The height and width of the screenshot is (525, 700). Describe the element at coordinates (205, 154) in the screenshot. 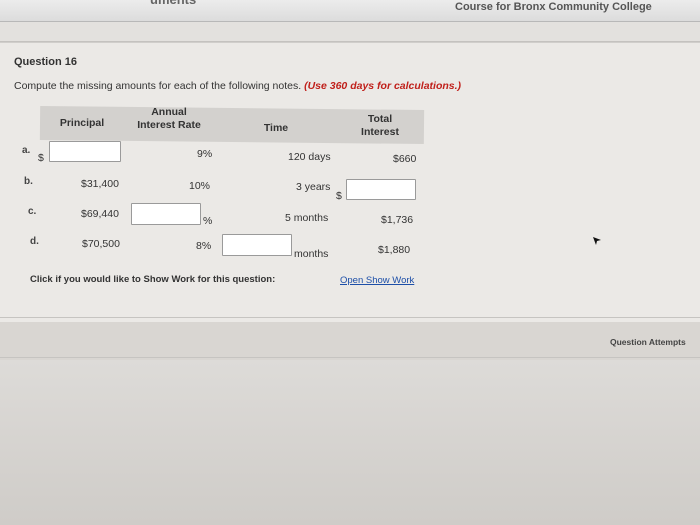

I see `row-a-rate: 9%` at that location.